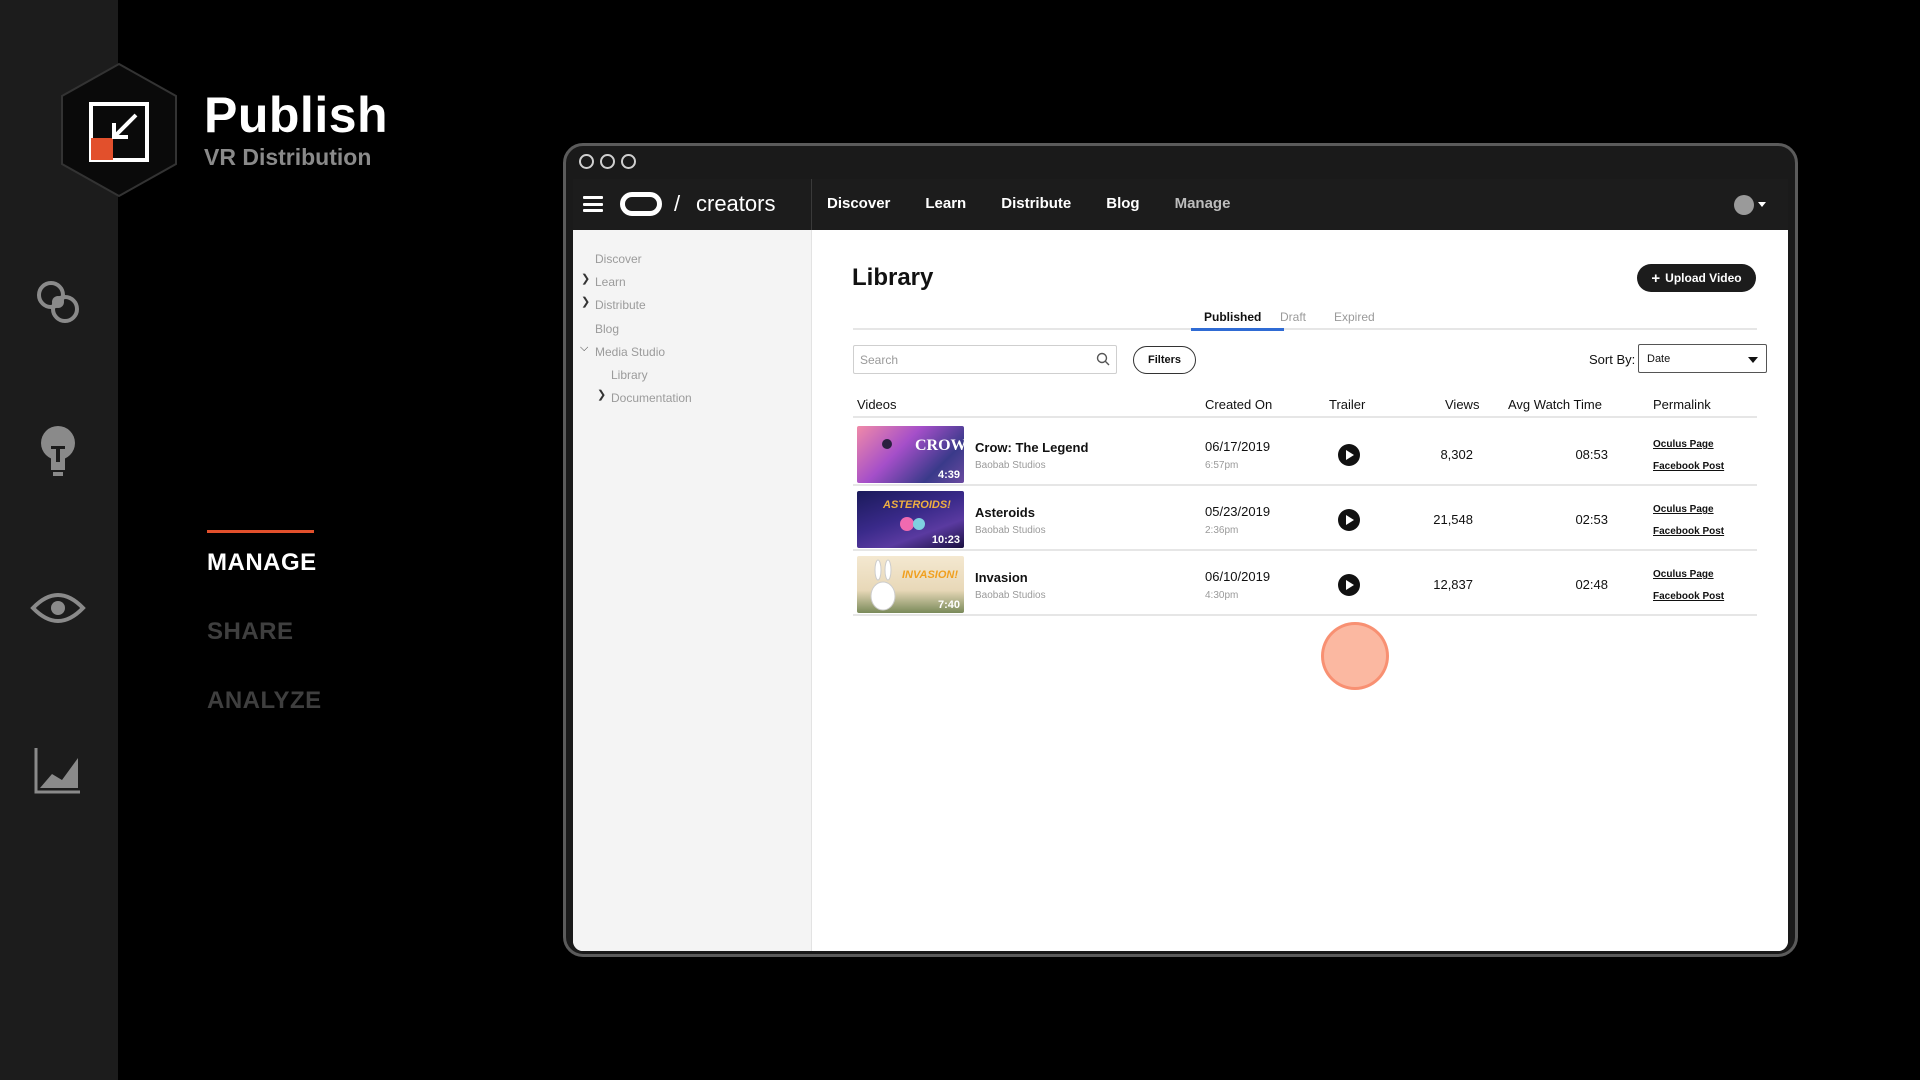 The image size is (1920, 1080). What do you see at coordinates (620, 305) in the screenshot?
I see `sidebar-item-distribute: Distribute` at bounding box center [620, 305].